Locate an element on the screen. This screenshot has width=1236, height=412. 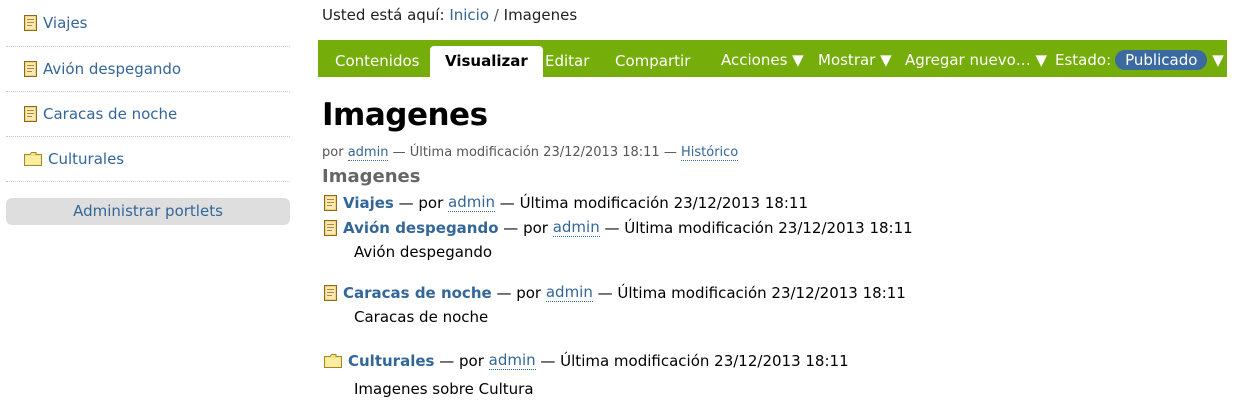
tab-editar: Editar is located at coordinates (567, 61).